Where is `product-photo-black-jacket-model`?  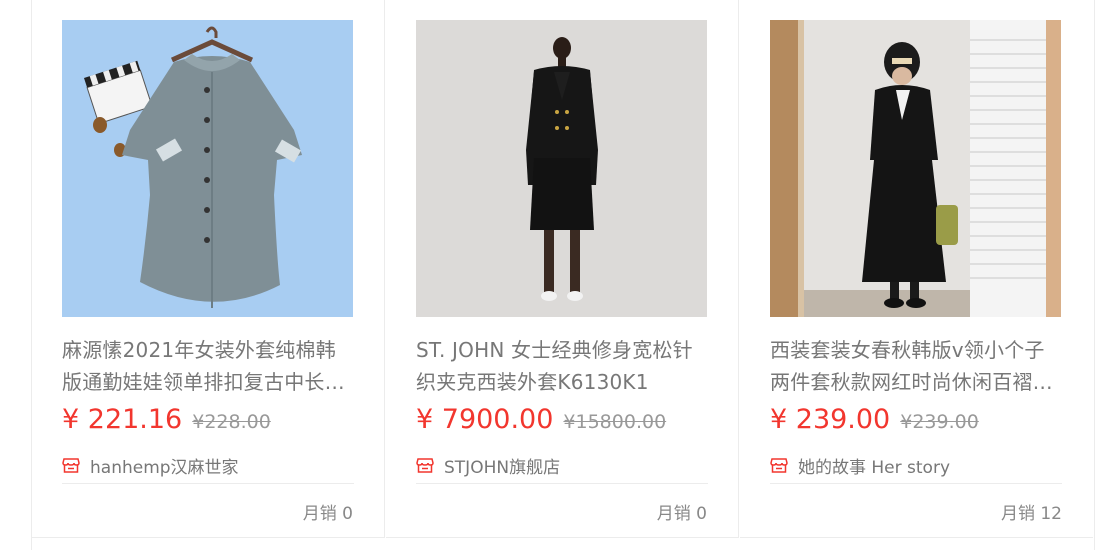
product-photo-black-jacket-model is located at coordinates (561, 168).